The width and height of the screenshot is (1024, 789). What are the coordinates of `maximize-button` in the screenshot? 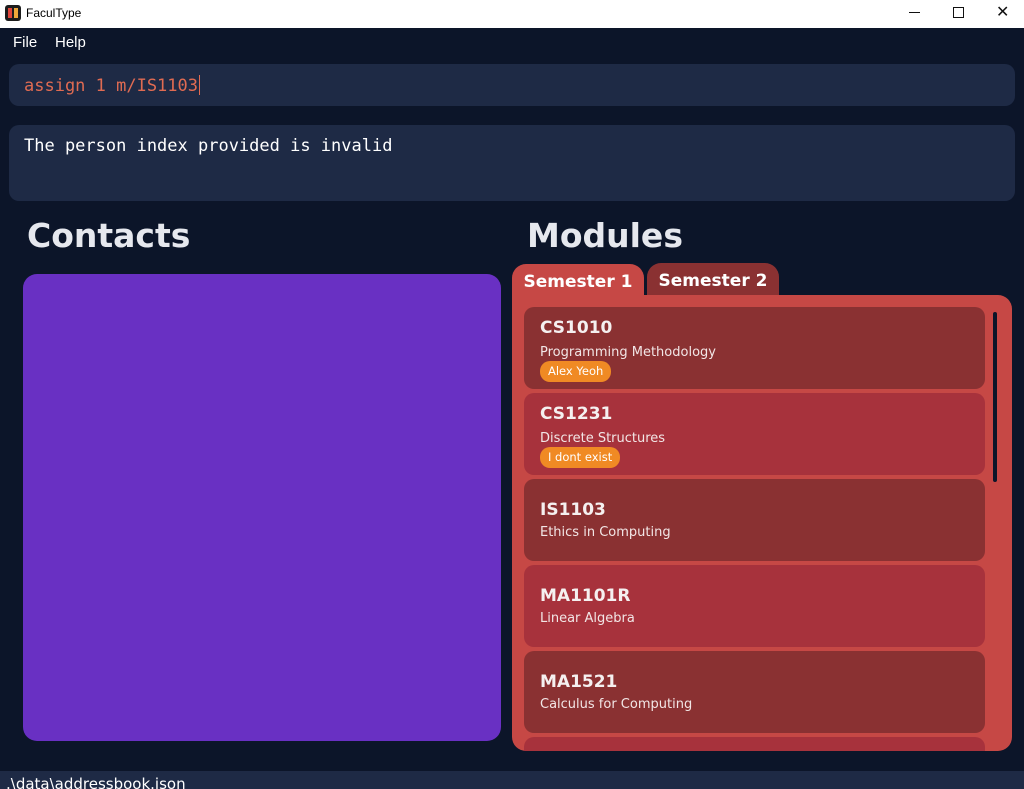 It's located at (958, 14).